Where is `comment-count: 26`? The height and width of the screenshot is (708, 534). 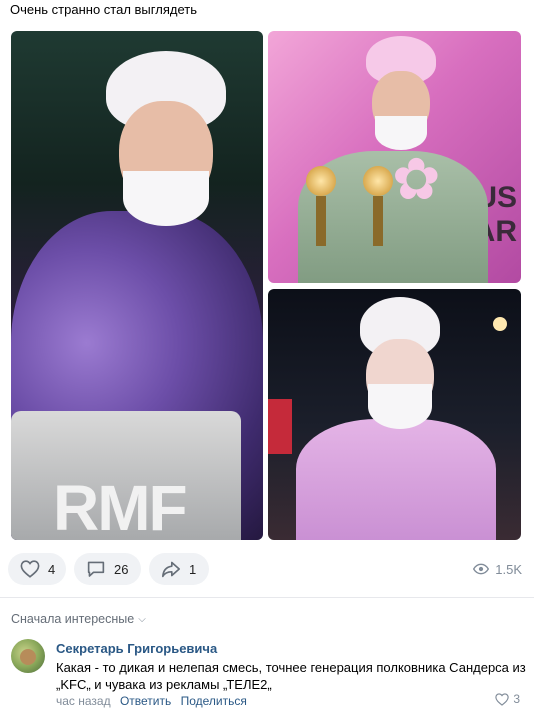 comment-count: 26 is located at coordinates (121, 569).